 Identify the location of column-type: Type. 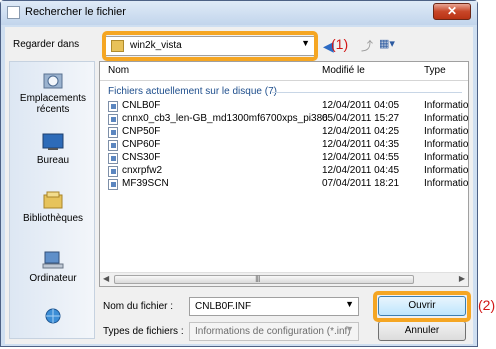
(435, 70).